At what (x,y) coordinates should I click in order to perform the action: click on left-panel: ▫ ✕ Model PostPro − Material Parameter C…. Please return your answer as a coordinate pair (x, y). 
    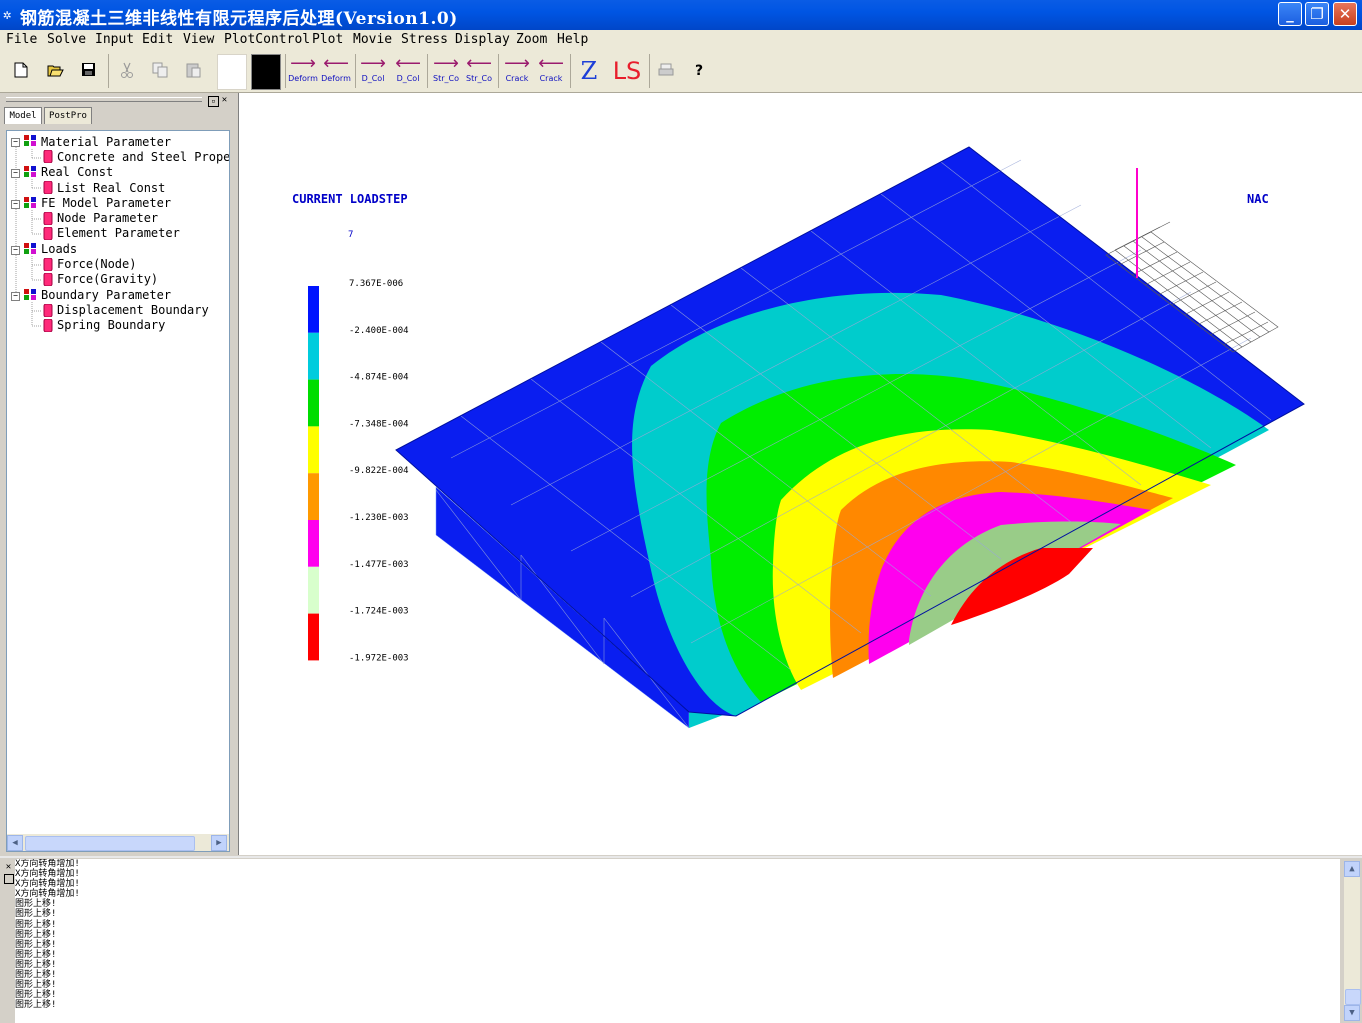
    Looking at the image, I should click on (118, 474).